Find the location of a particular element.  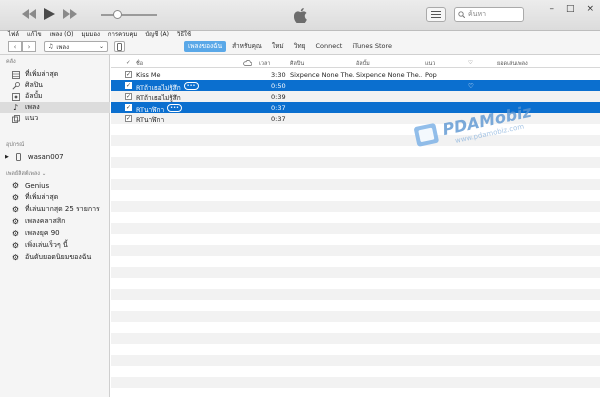

menu-view: มุมมอง is located at coordinates (91, 35).